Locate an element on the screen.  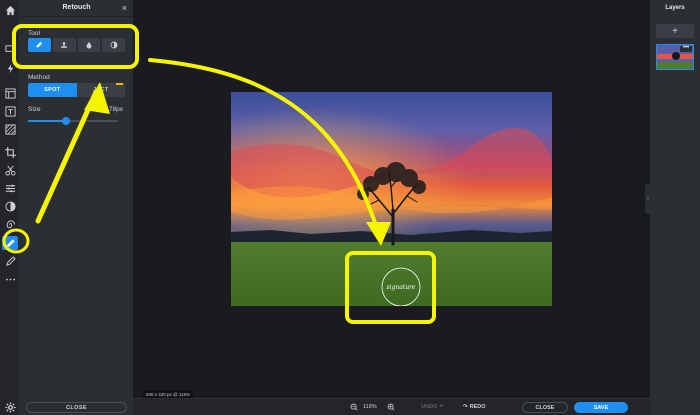
slider-thumb is located at coordinates (65, 121).